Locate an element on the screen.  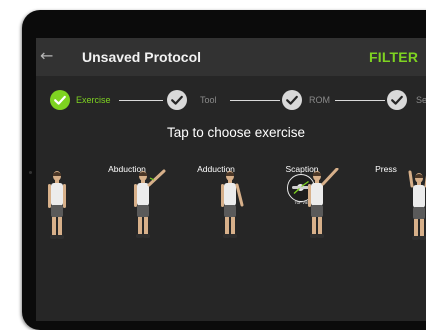
step-label-rom: ROM is located at coordinates (319, 100).